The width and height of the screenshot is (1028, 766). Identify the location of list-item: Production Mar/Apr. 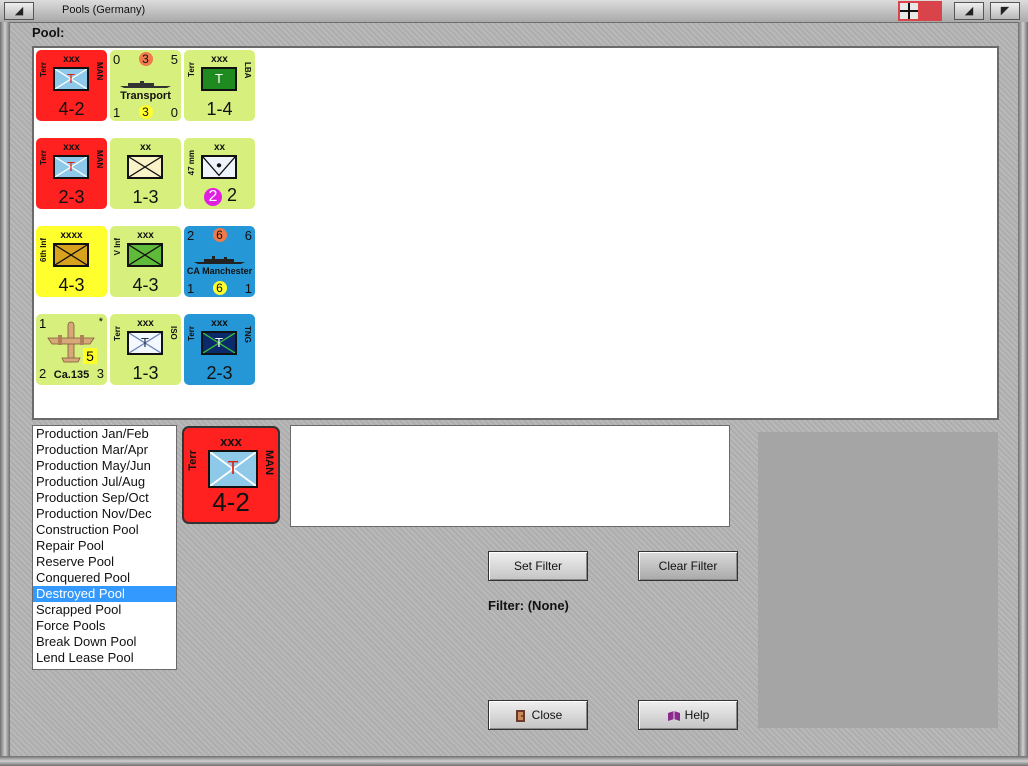
(104, 450).